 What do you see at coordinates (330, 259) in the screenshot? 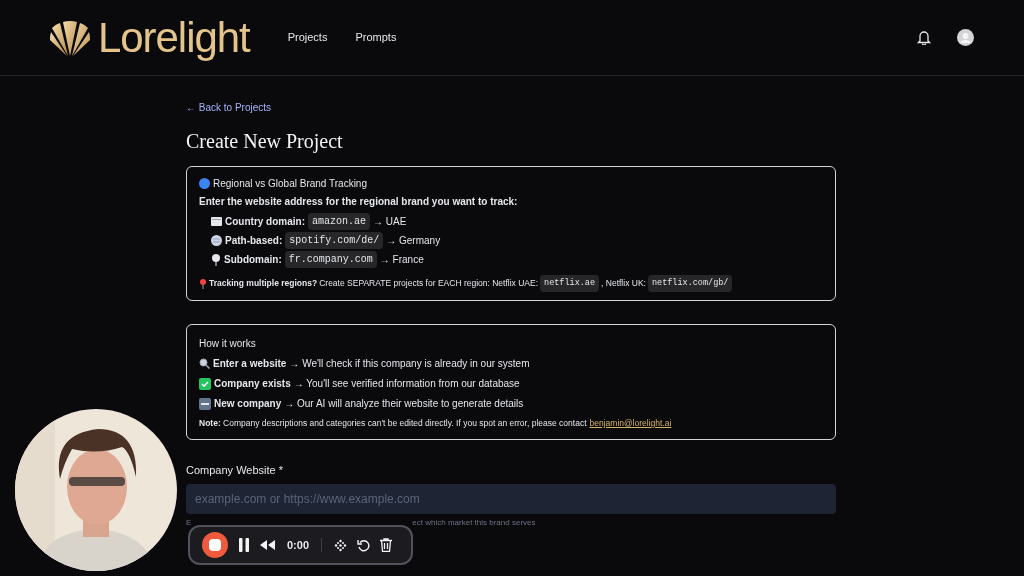
I see `inline-code: fr.company.com` at bounding box center [330, 259].